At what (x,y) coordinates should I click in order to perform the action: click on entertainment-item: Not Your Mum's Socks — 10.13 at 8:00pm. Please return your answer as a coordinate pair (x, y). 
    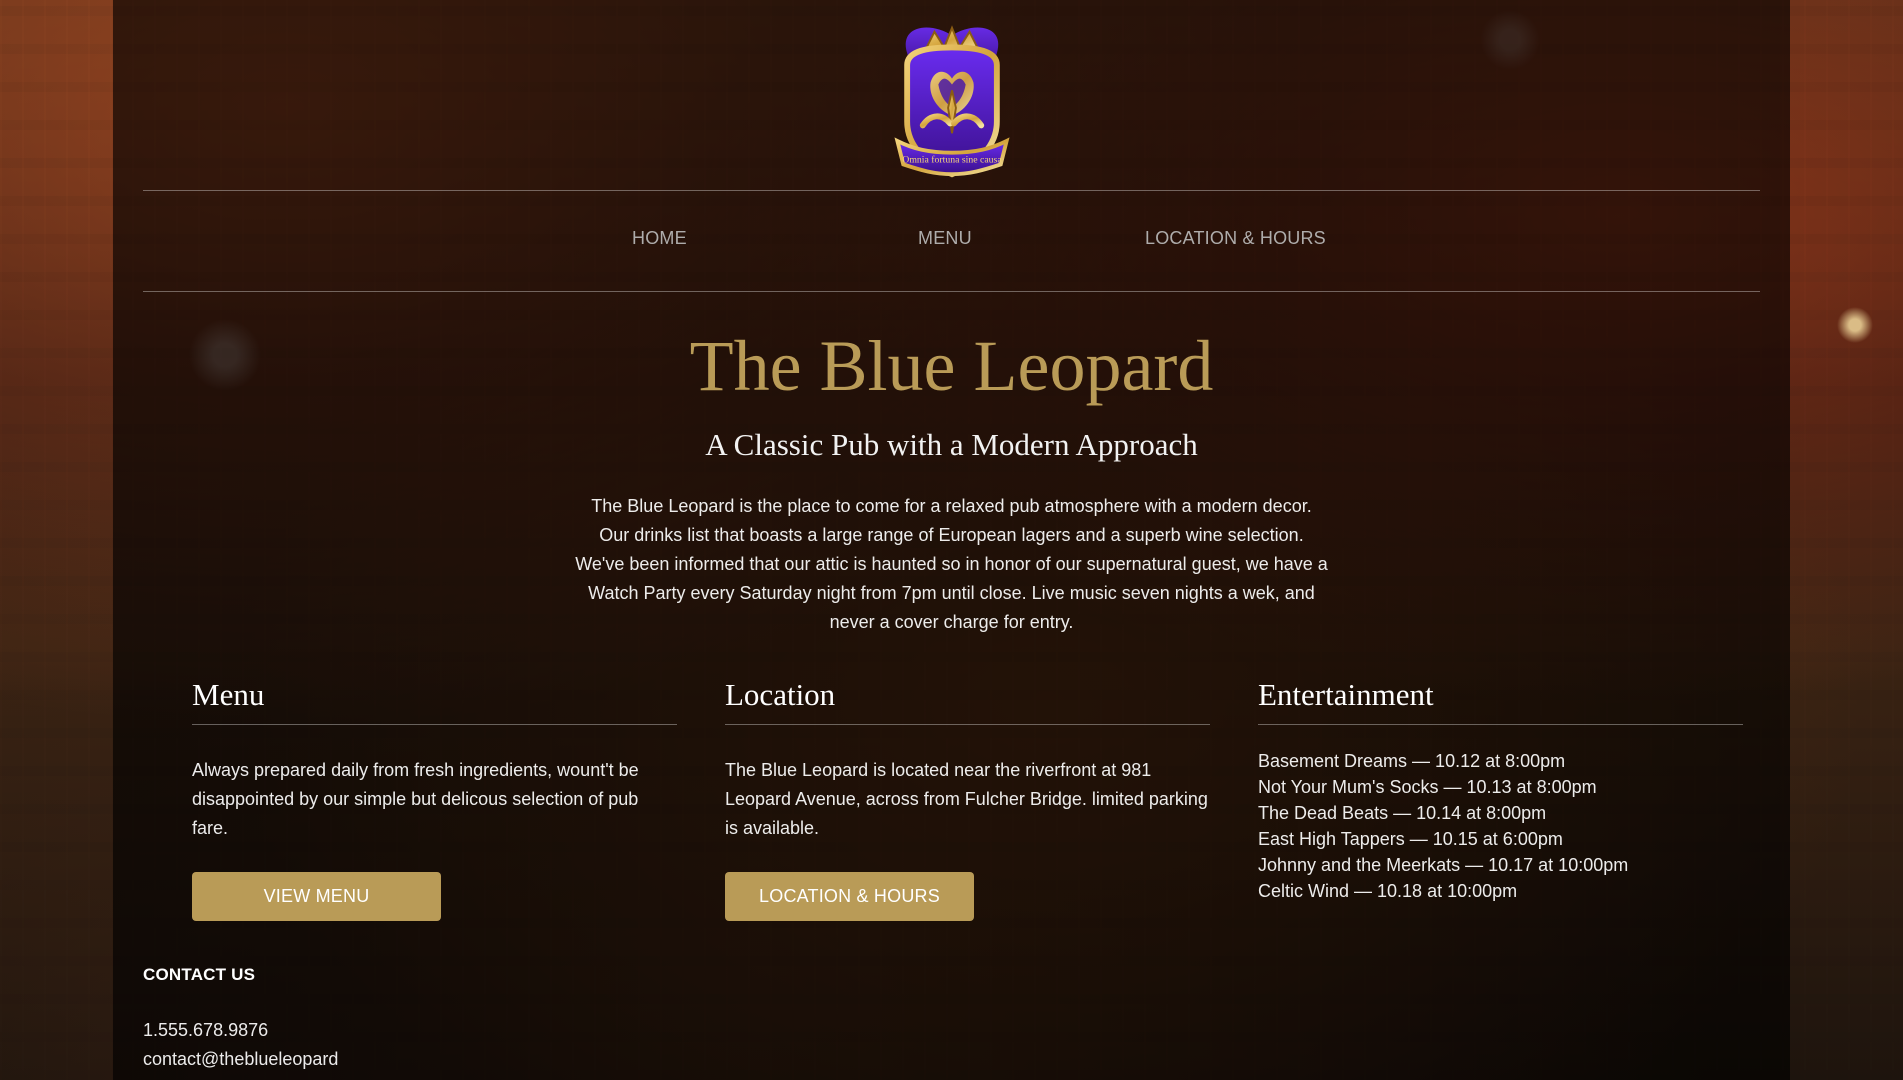
    Looking at the image, I should click on (1427, 787).